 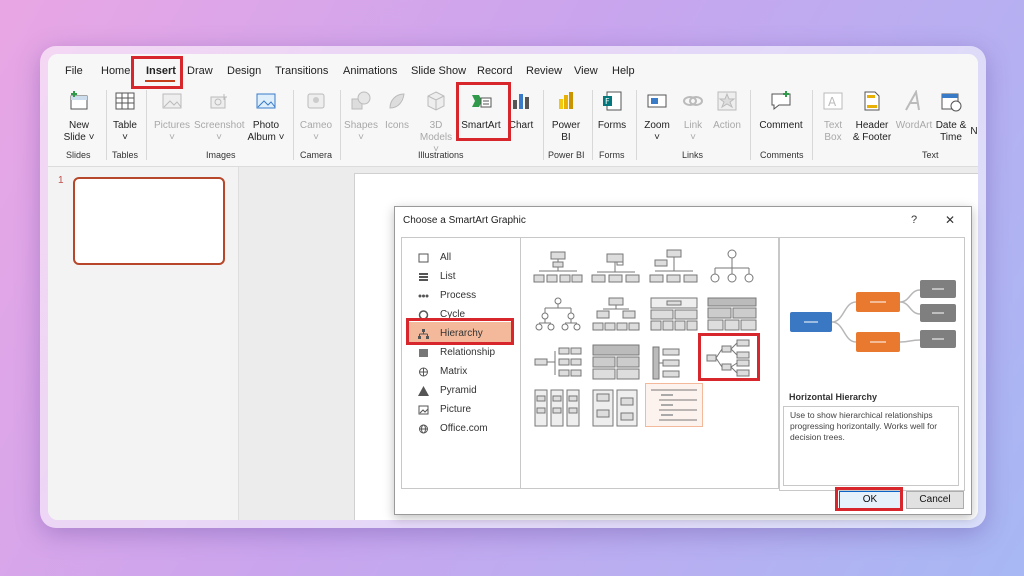 What do you see at coordinates (397, 125) in the screenshot?
I see `icons-label: Icons` at bounding box center [397, 125].